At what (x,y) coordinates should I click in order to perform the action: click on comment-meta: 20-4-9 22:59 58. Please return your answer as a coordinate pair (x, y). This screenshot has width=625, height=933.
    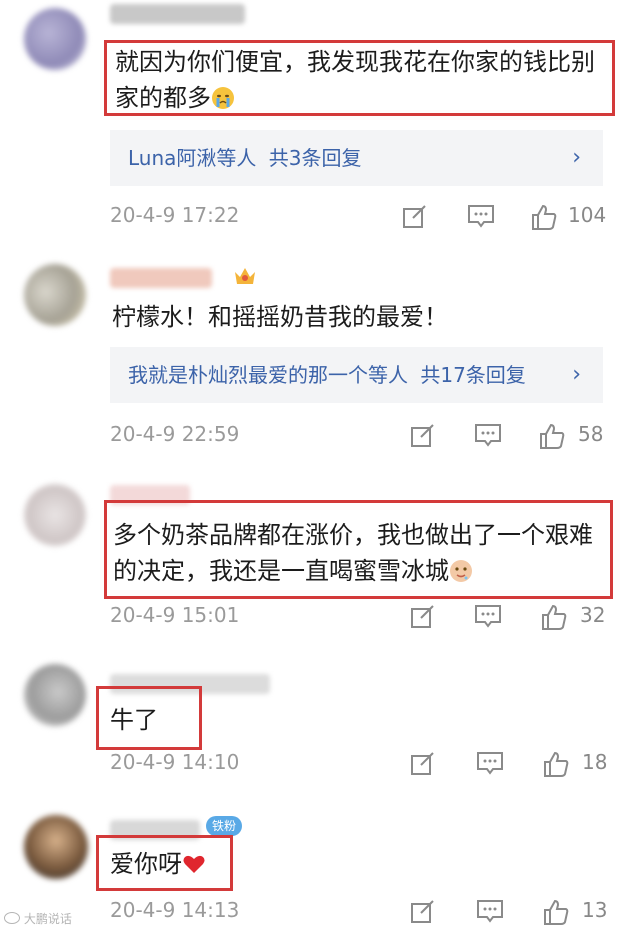
    Looking at the image, I should click on (360, 437).